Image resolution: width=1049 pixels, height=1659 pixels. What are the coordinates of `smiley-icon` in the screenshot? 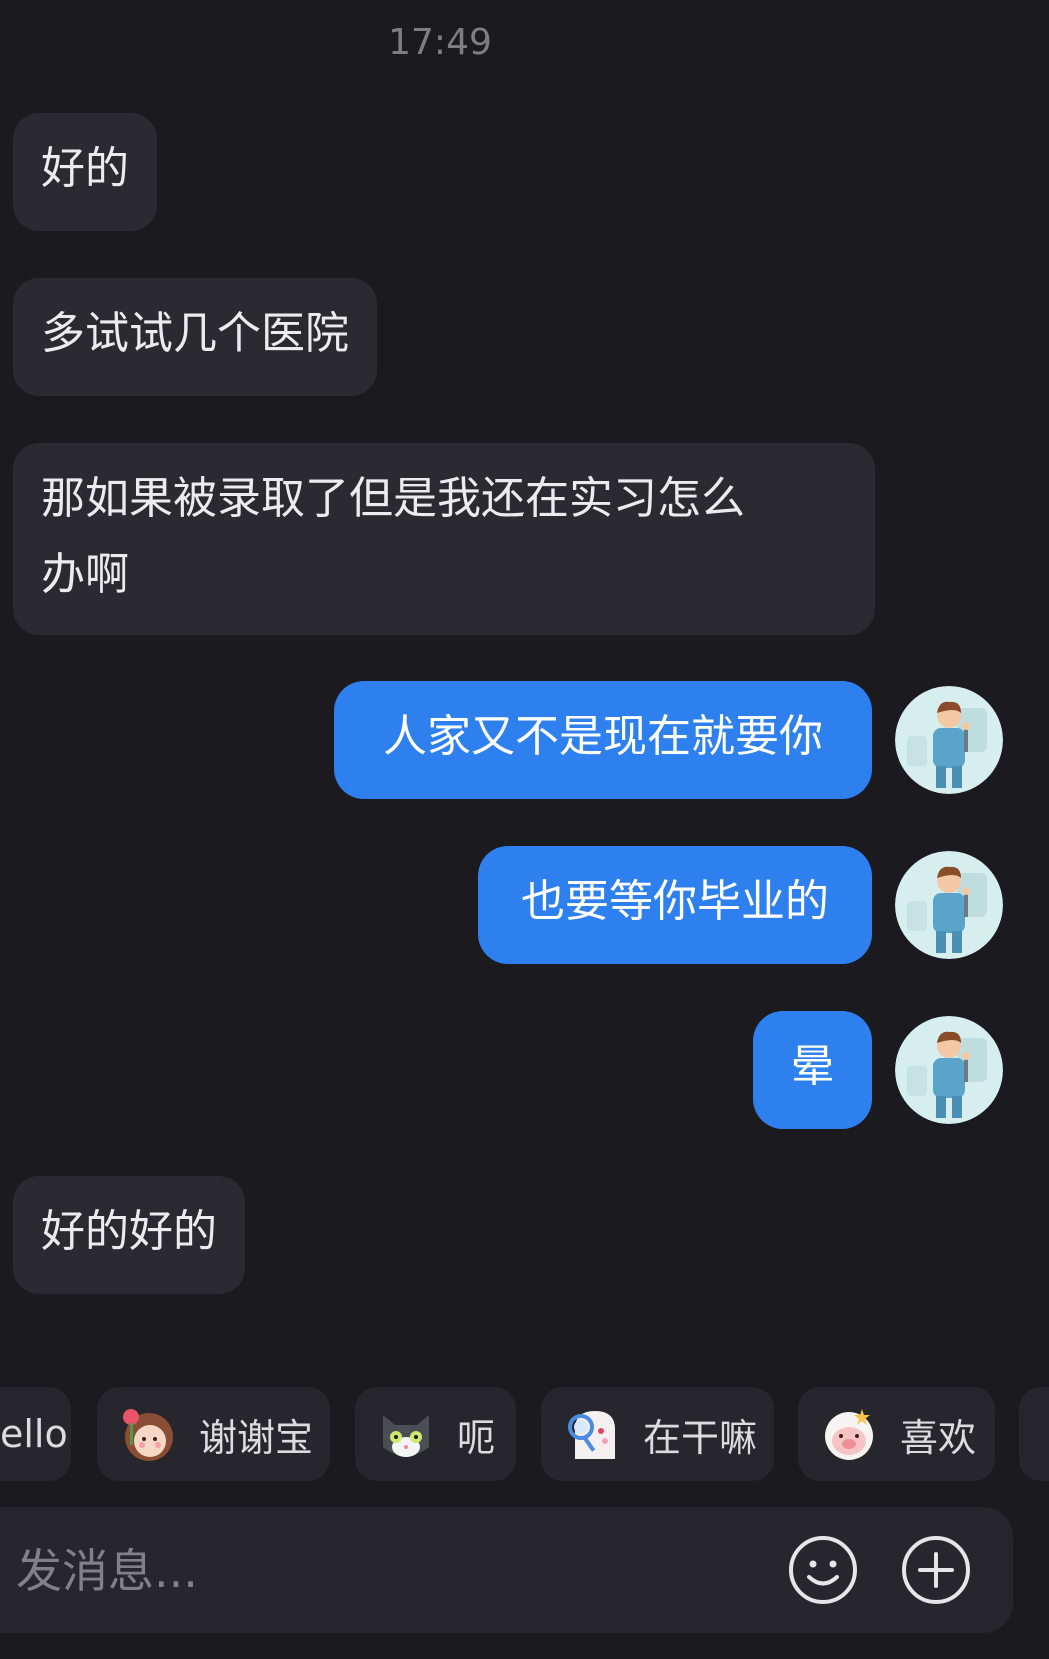 It's located at (823, 1570).